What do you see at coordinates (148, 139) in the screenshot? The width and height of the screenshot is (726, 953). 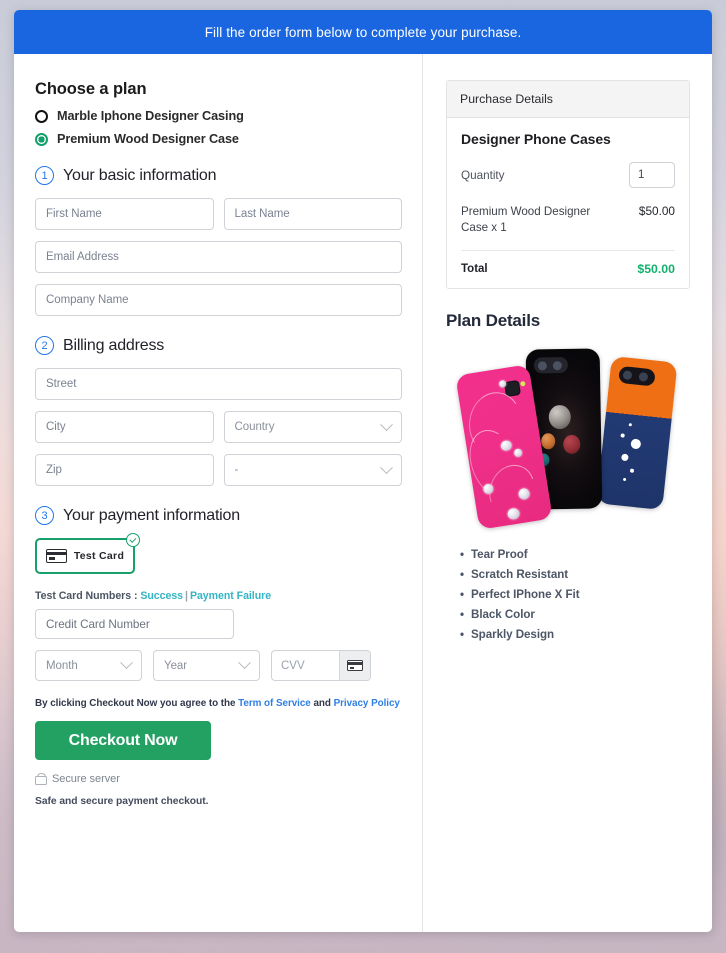 I see `plan-option-label: Premium Wood Designer Case` at bounding box center [148, 139].